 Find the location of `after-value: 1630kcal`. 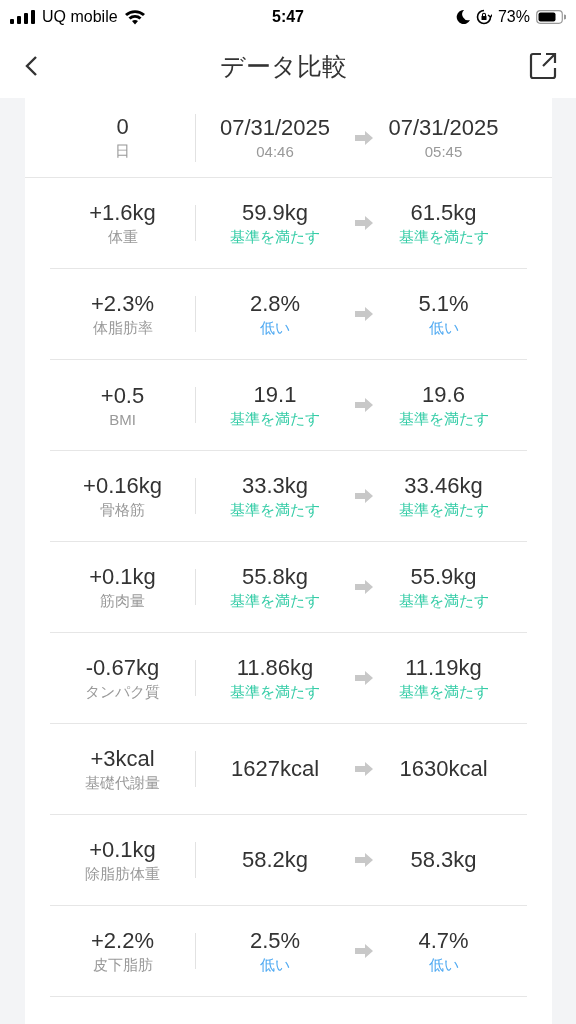

after-value: 1630kcal is located at coordinates (443, 769).